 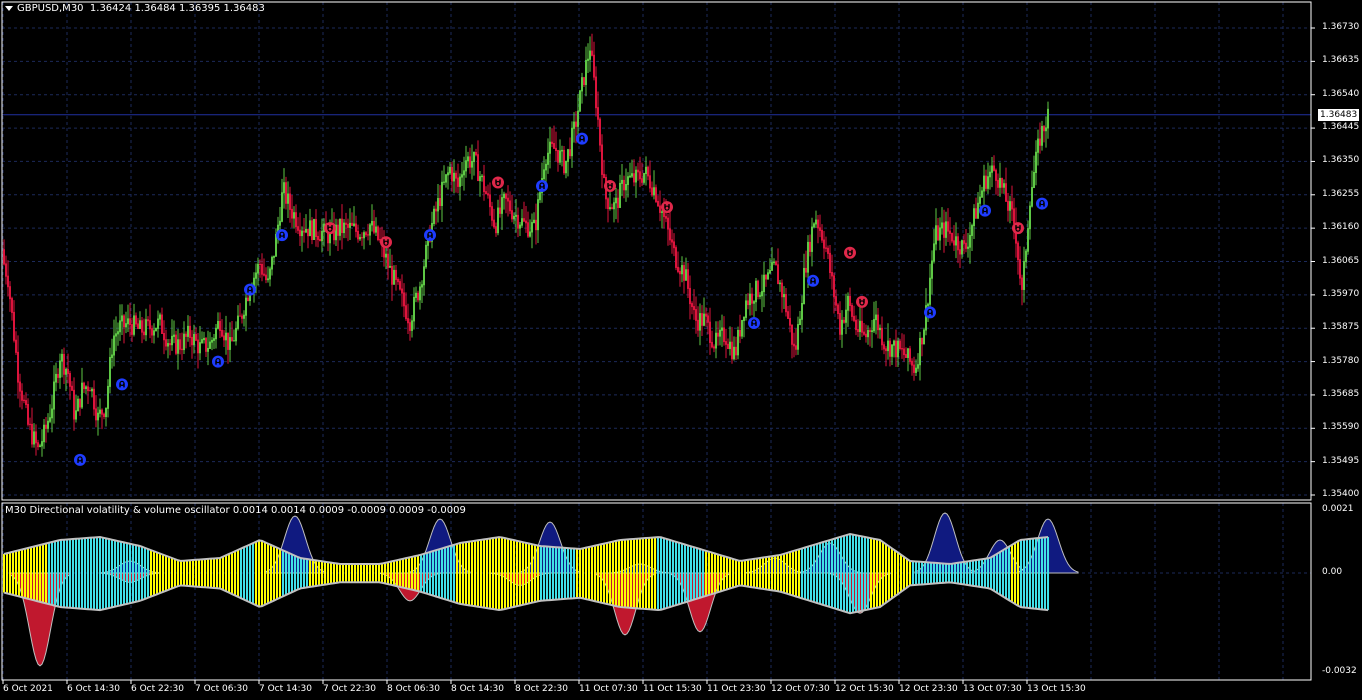 I want to click on indicator-tick-label: -0.0032, so click(x=1339, y=671).